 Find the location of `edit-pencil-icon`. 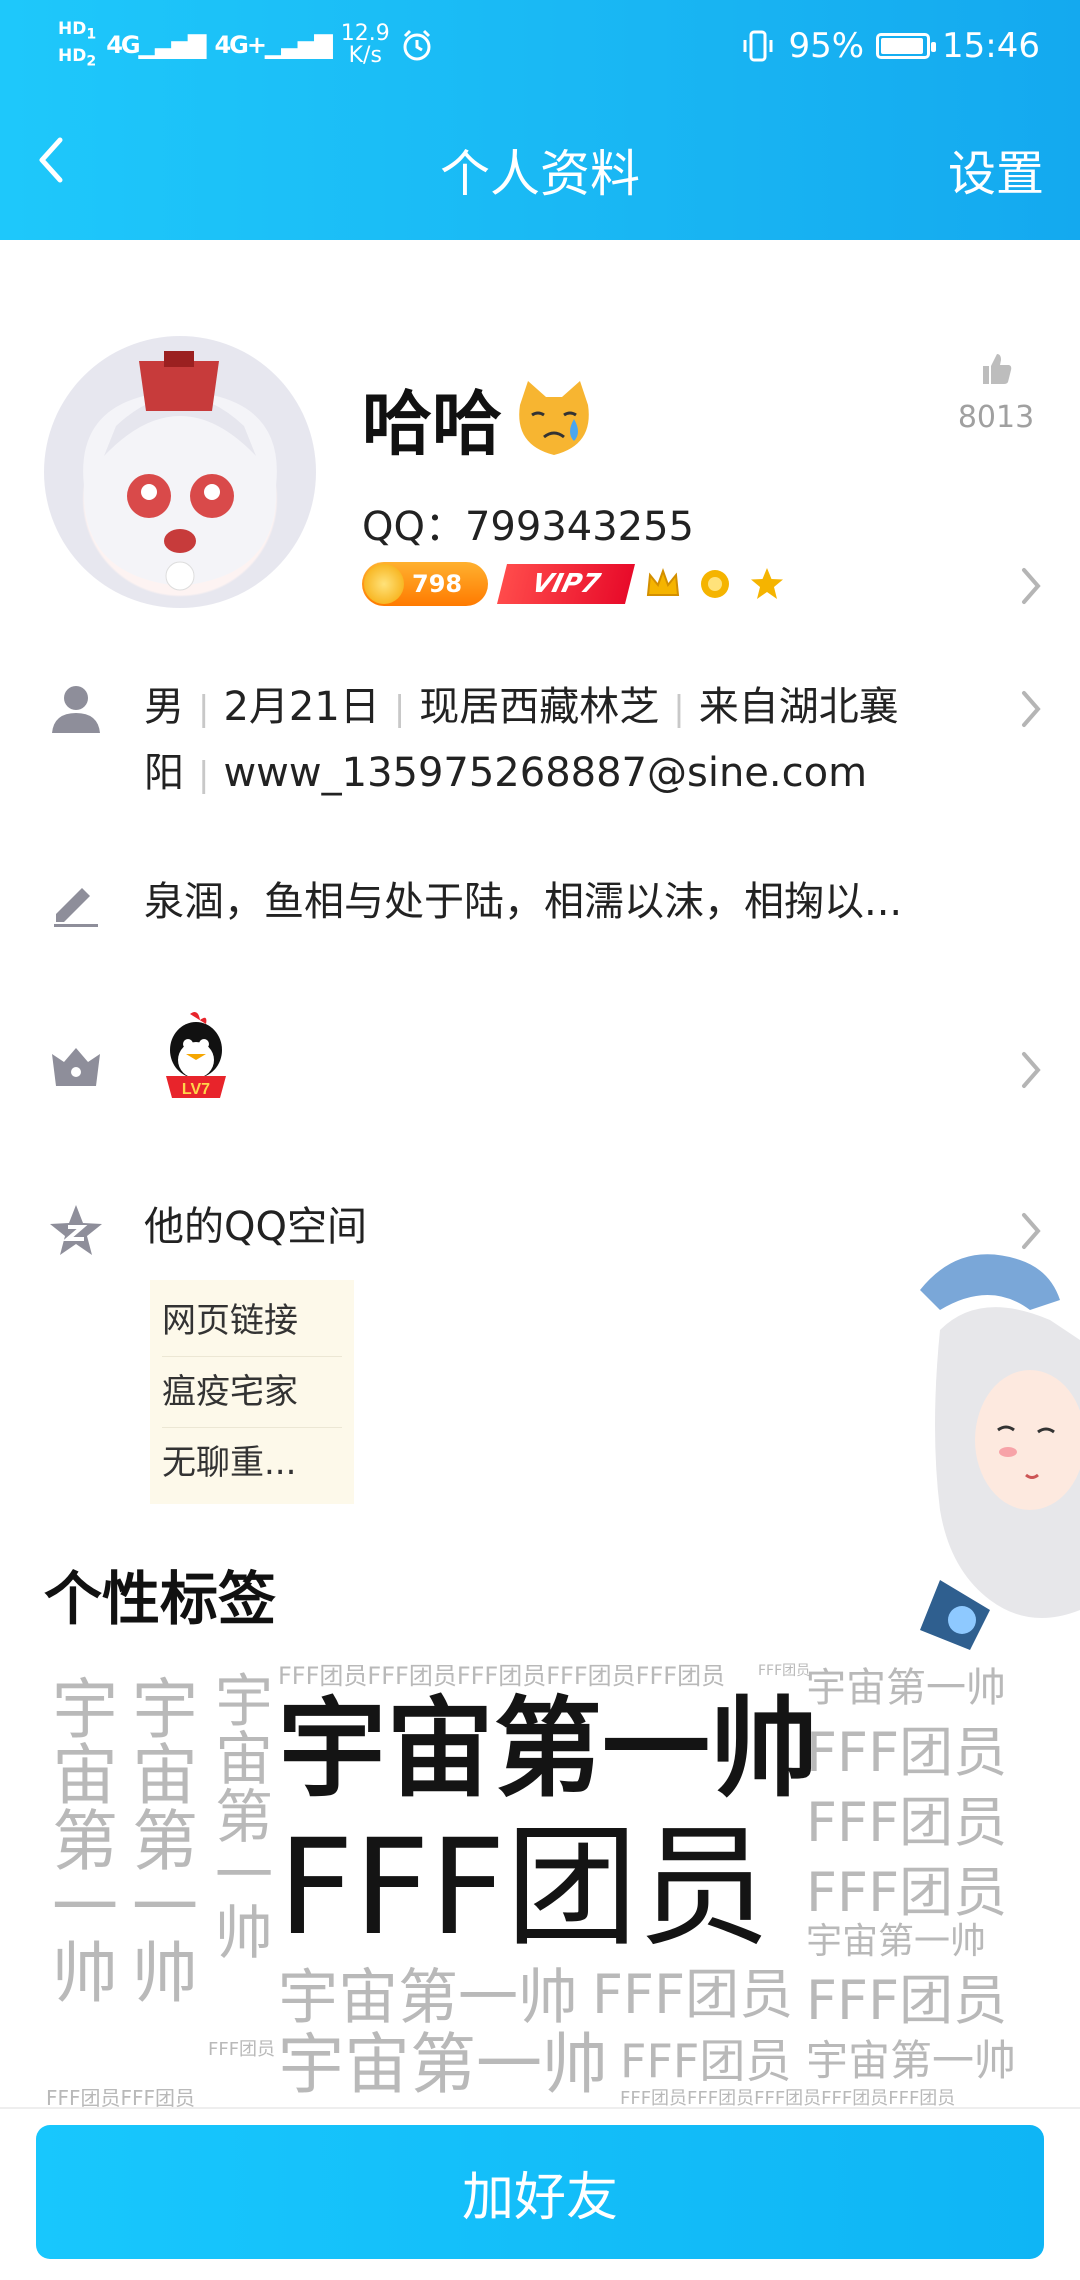

edit-pencil-icon is located at coordinates (76, 907).